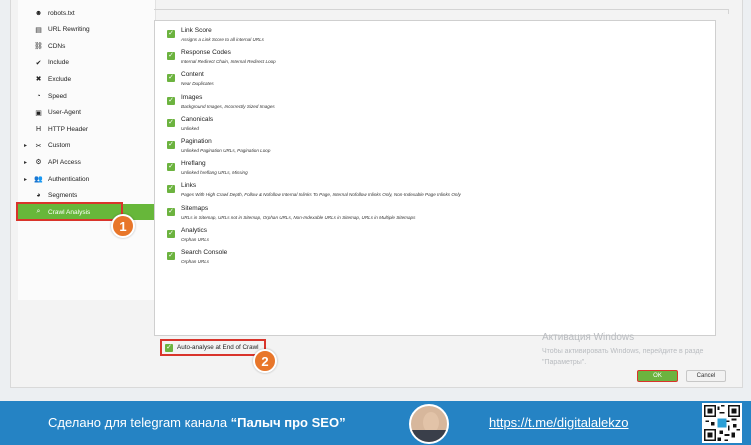 The image size is (751, 445). I want to click on sidebar-item-user-agent: ▣ User-Agent, so click(87, 113).